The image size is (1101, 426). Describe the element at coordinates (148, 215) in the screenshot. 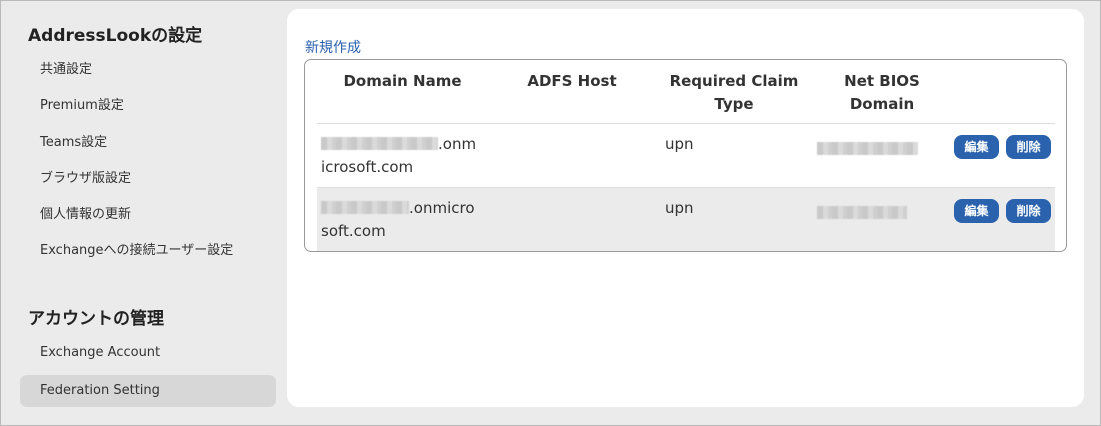

I see `sidebar-item-personal-info: 個人情報の更新` at that location.